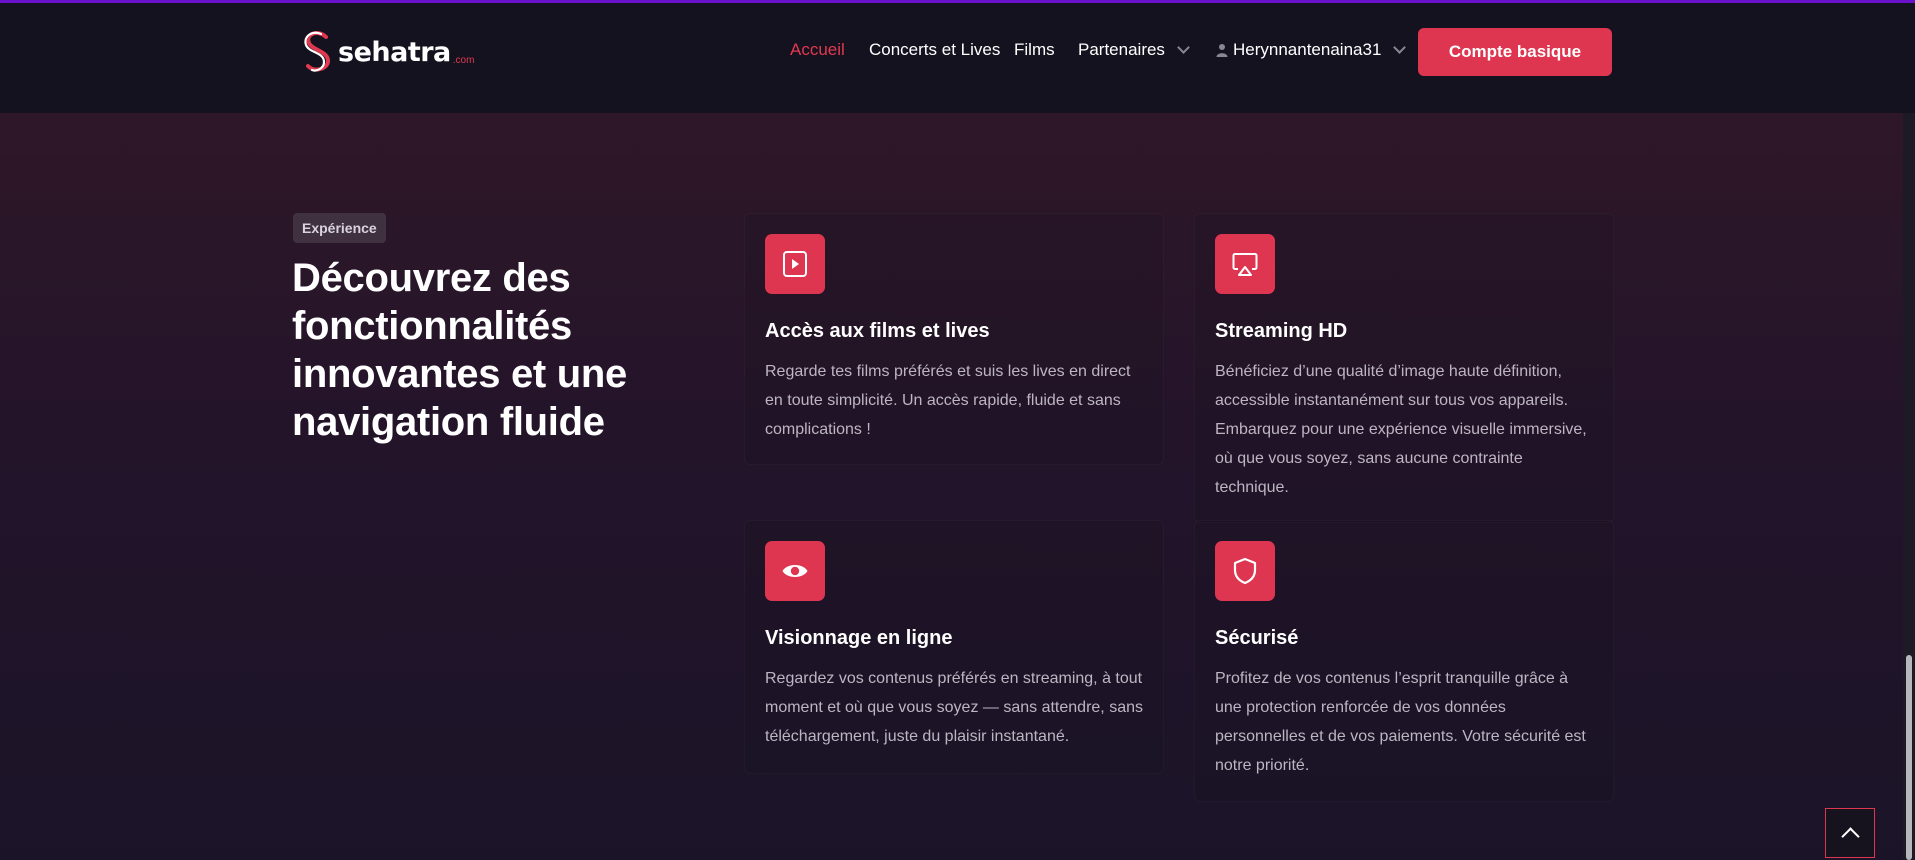  I want to click on nav-item-concerts-lives: Concerts et Lives, so click(934, 50).